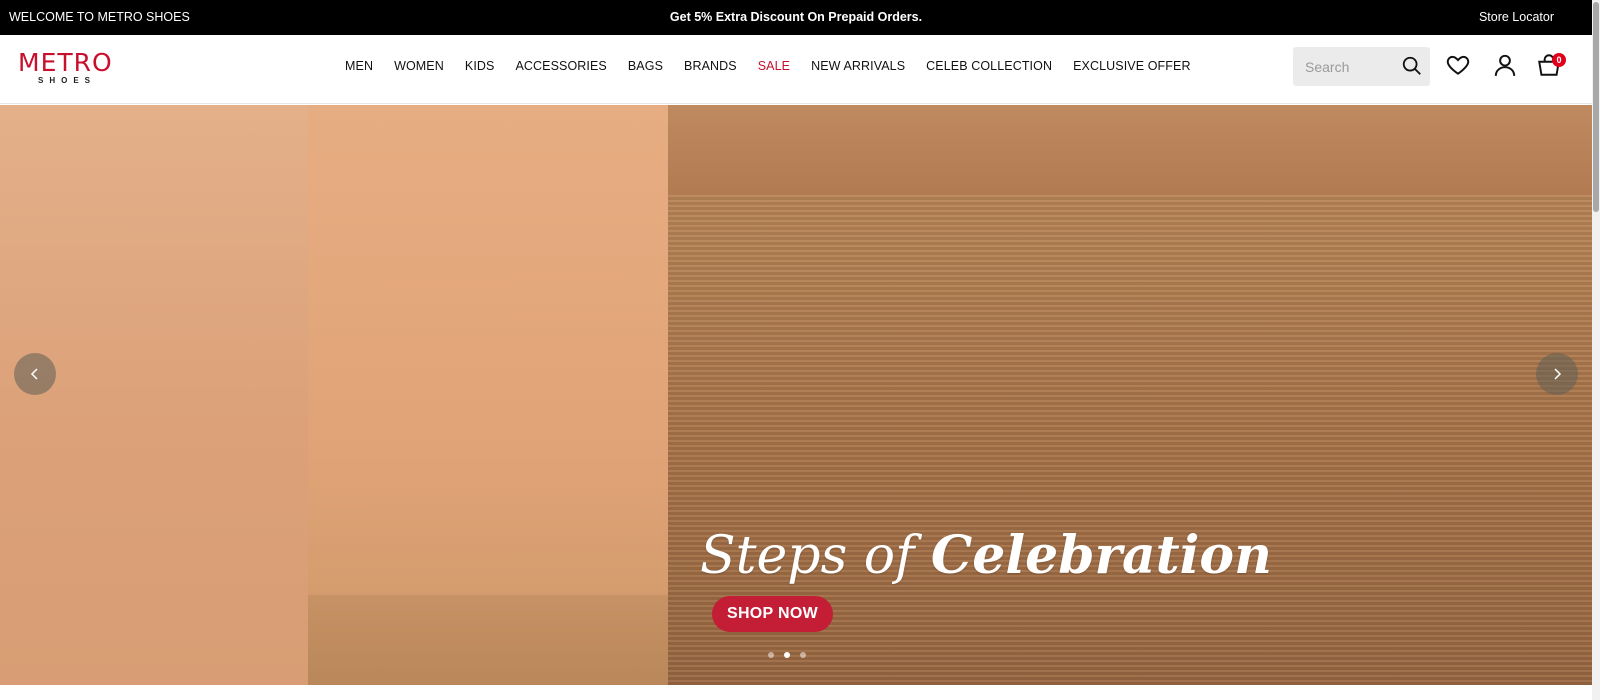  I want to click on carousel-next-button, so click(1557, 374).